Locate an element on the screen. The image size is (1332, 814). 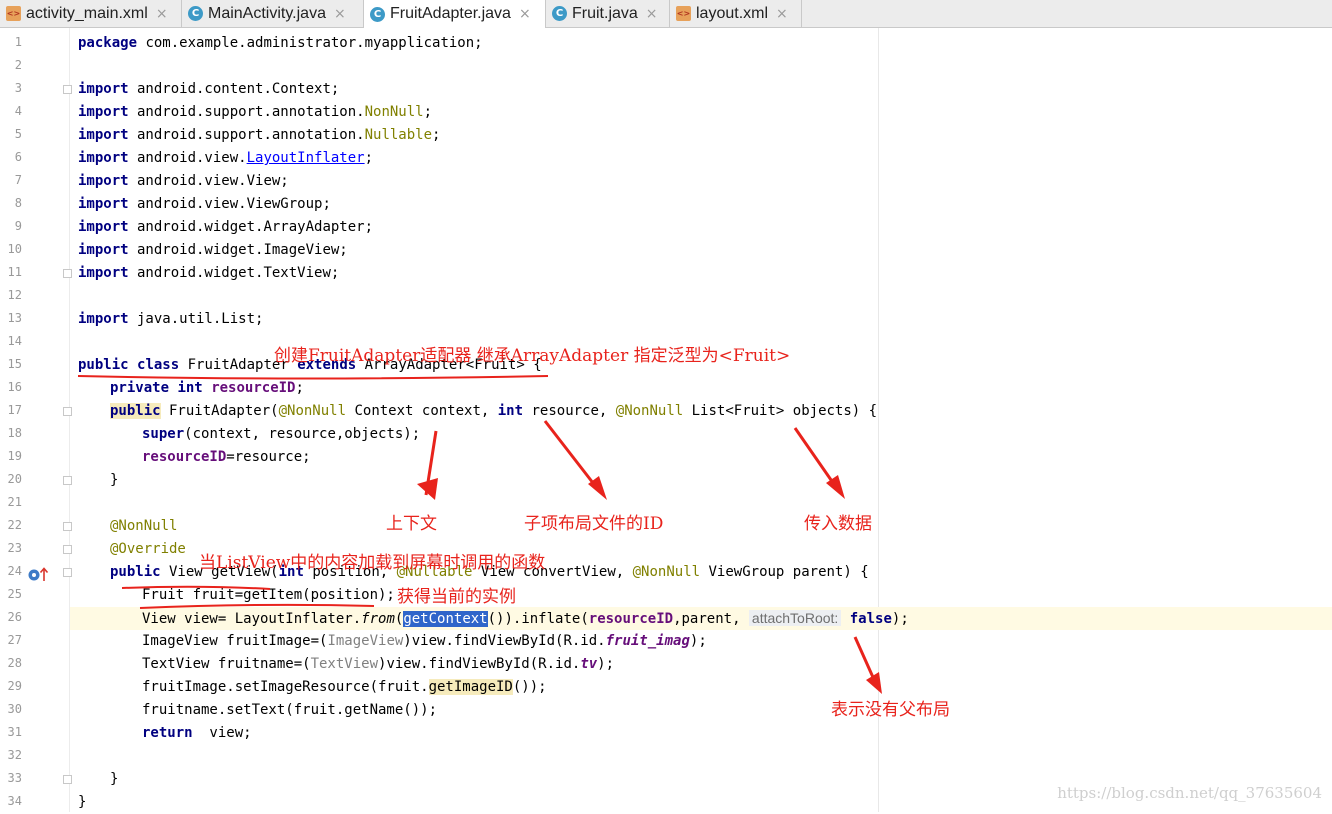
arrow-resource is located at coordinates (575, 460).